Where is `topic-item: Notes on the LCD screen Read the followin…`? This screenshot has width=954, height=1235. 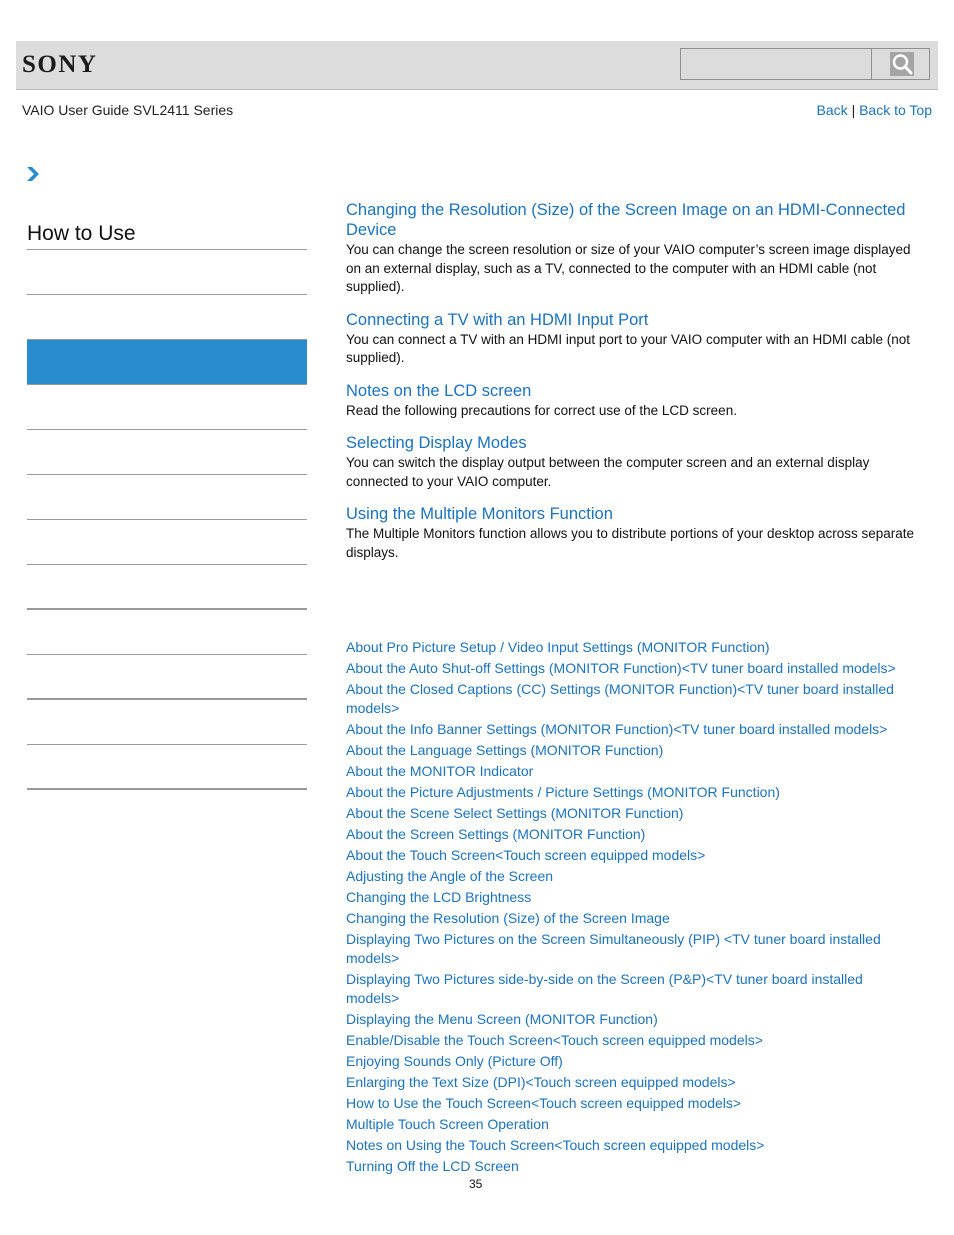
topic-item: Notes on the LCD screen Read the followin… is located at coordinates (633, 401).